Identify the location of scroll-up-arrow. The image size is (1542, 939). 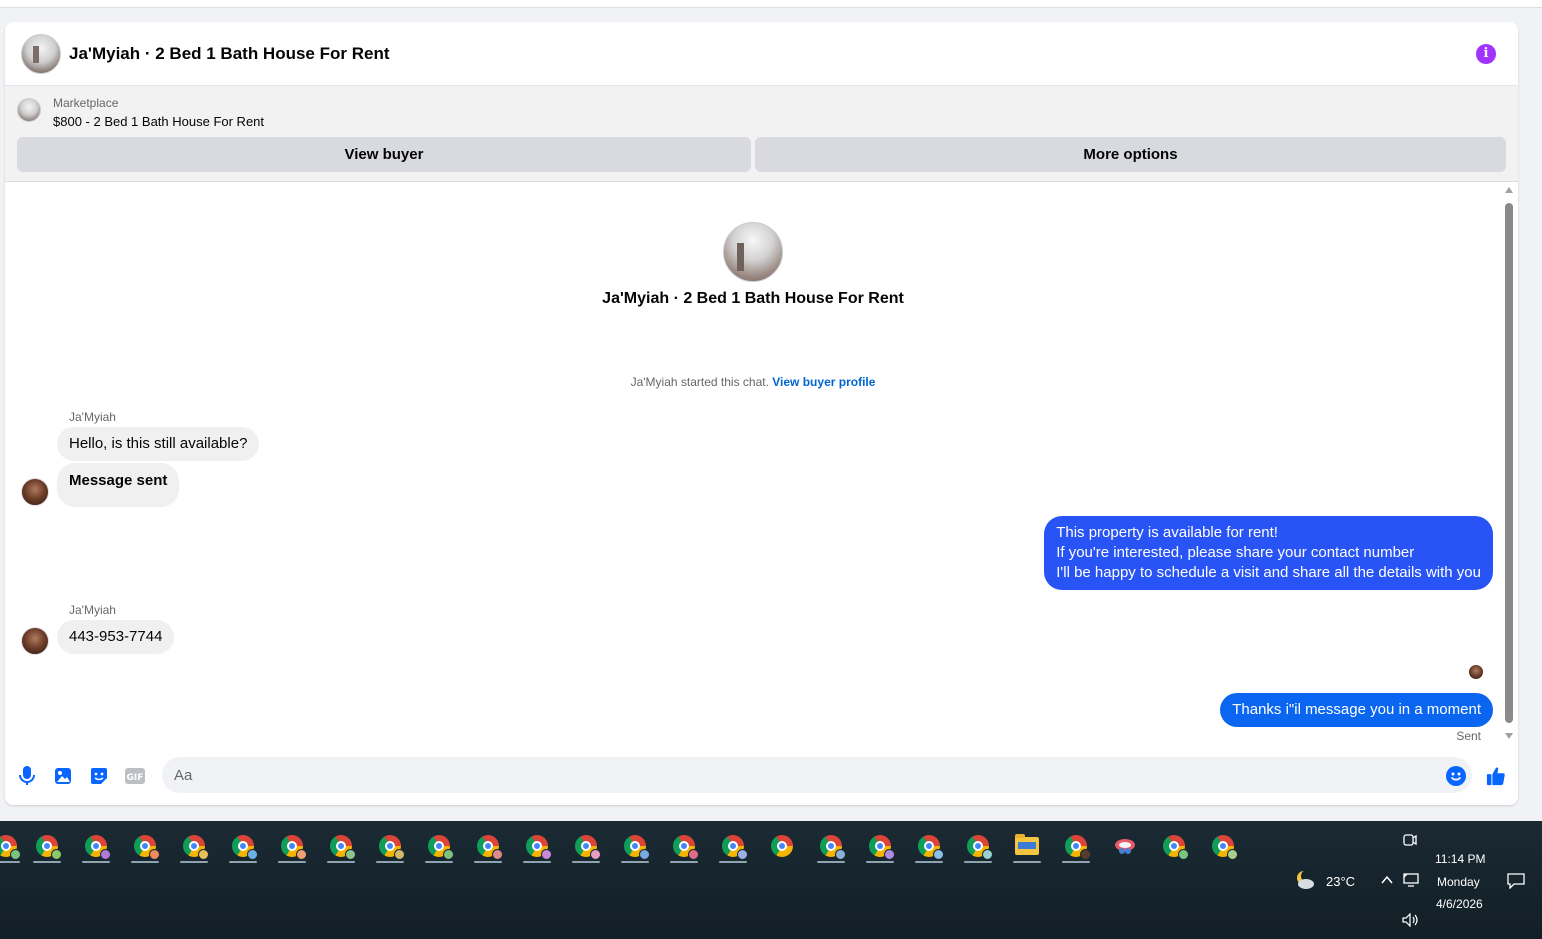
(1509, 190).